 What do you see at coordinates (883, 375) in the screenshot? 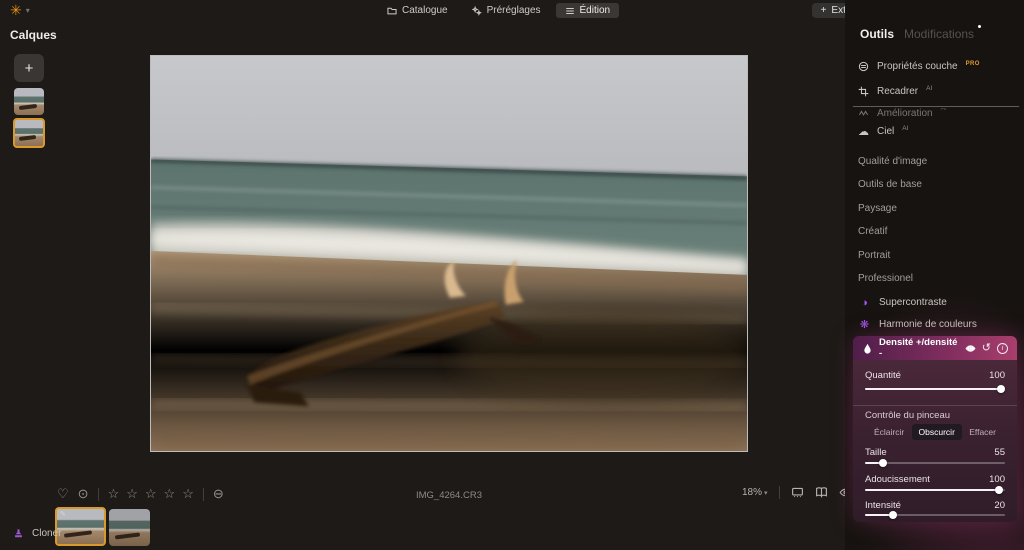
I see `slider-label: Quantité` at bounding box center [883, 375].